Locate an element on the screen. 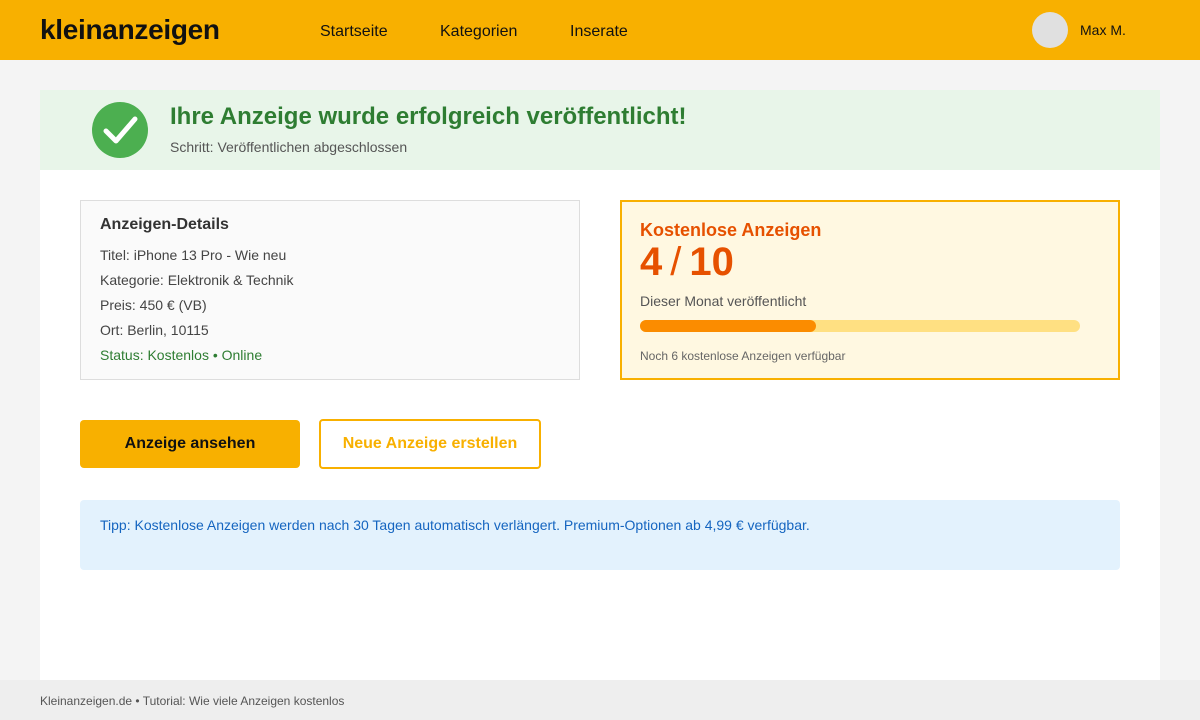 The height and width of the screenshot is (720, 1200). quota-count: 4/10 is located at coordinates (687, 262).